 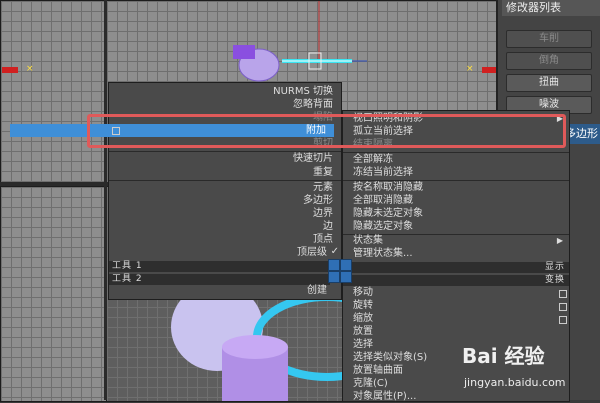 I want to click on menu-item-quickslice: 快速切片, so click(x=313, y=159).